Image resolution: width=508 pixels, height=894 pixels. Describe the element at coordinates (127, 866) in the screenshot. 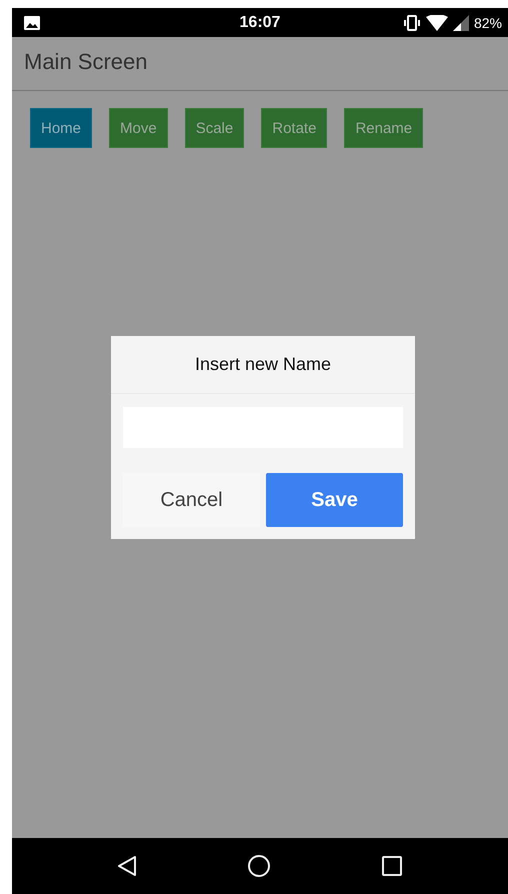

I see `back-icon` at that location.